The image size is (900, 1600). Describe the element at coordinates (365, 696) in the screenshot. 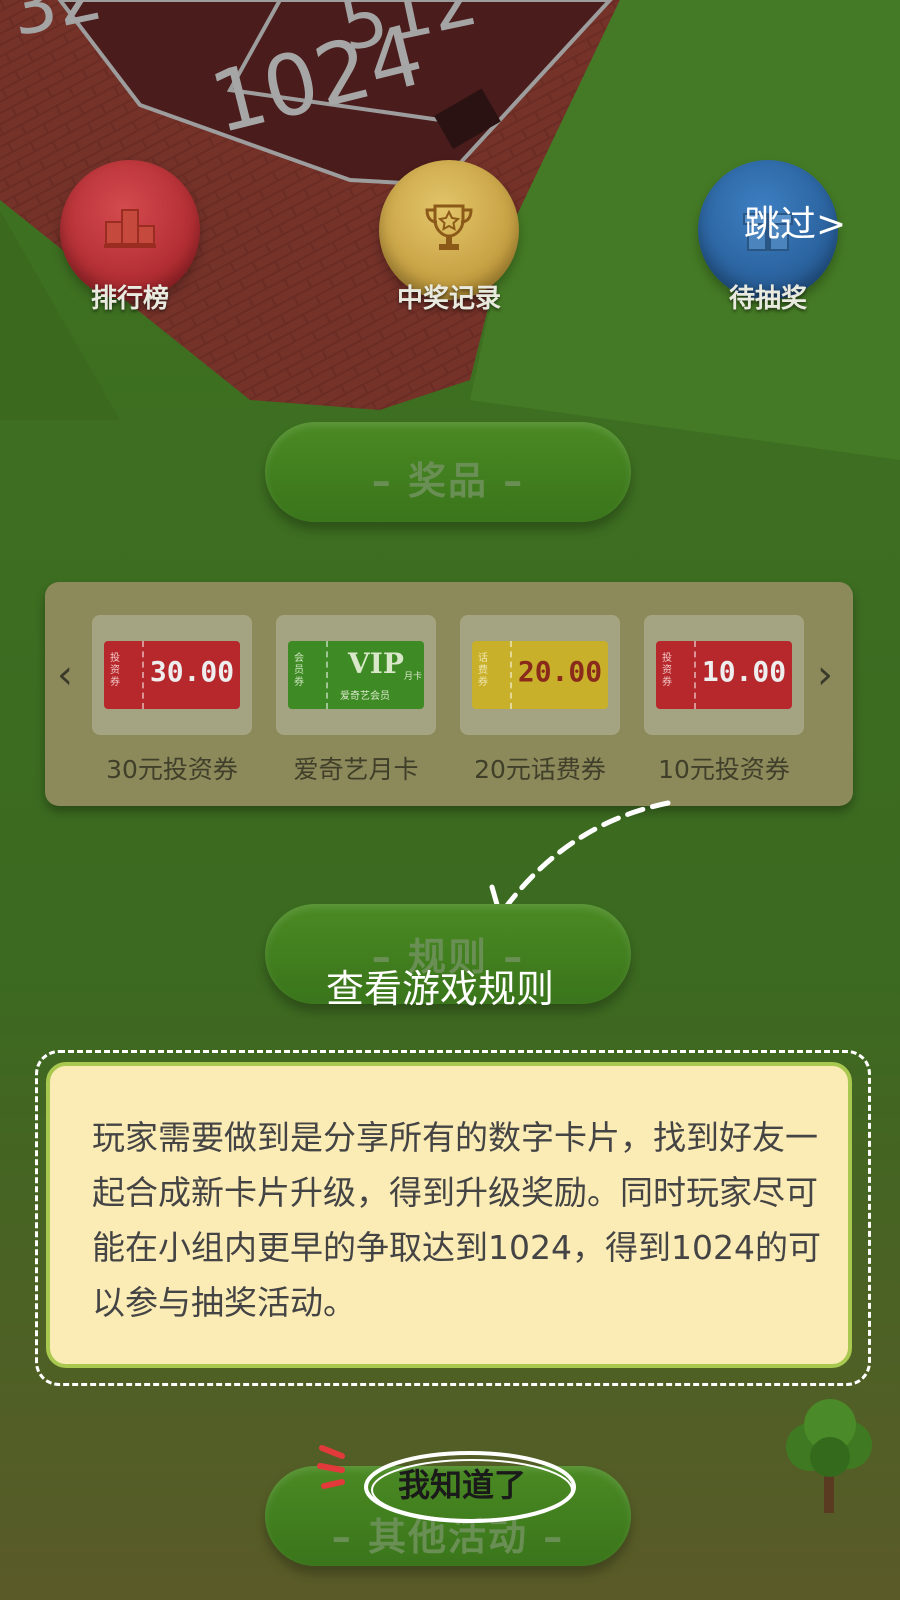

I see `coupon-sub-label: 爱奇艺会员` at that location.